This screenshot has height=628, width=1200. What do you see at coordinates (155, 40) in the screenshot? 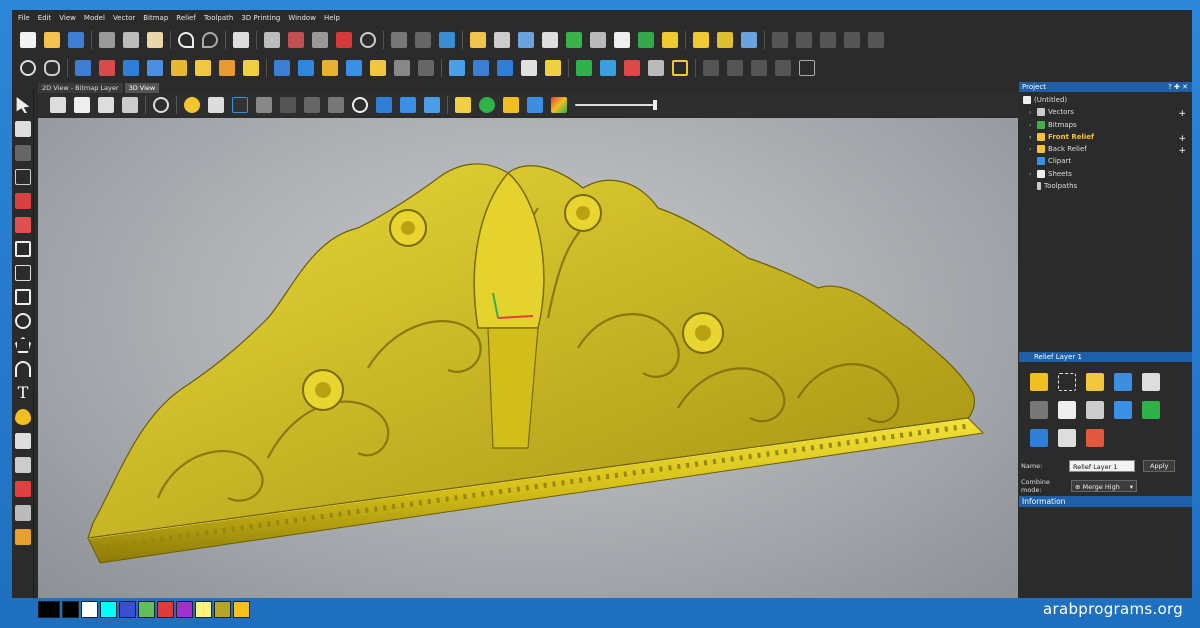
I see `paste-icon` at bounding box center [155, 40].